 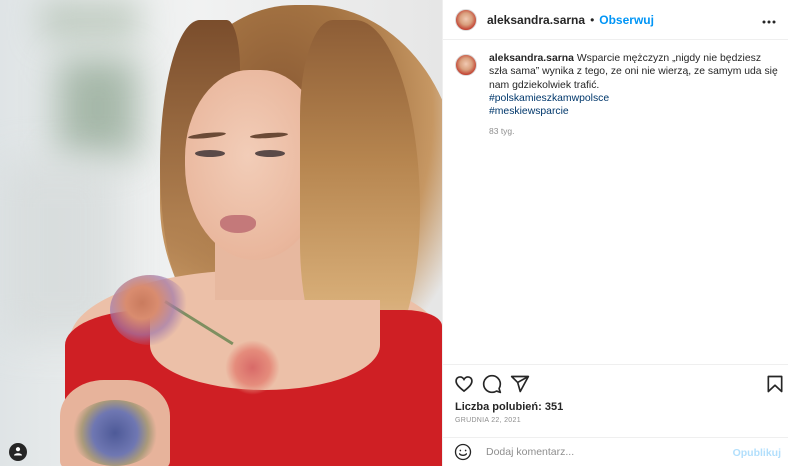 I want to click on smiley-icon, so click(x=463, y=454).